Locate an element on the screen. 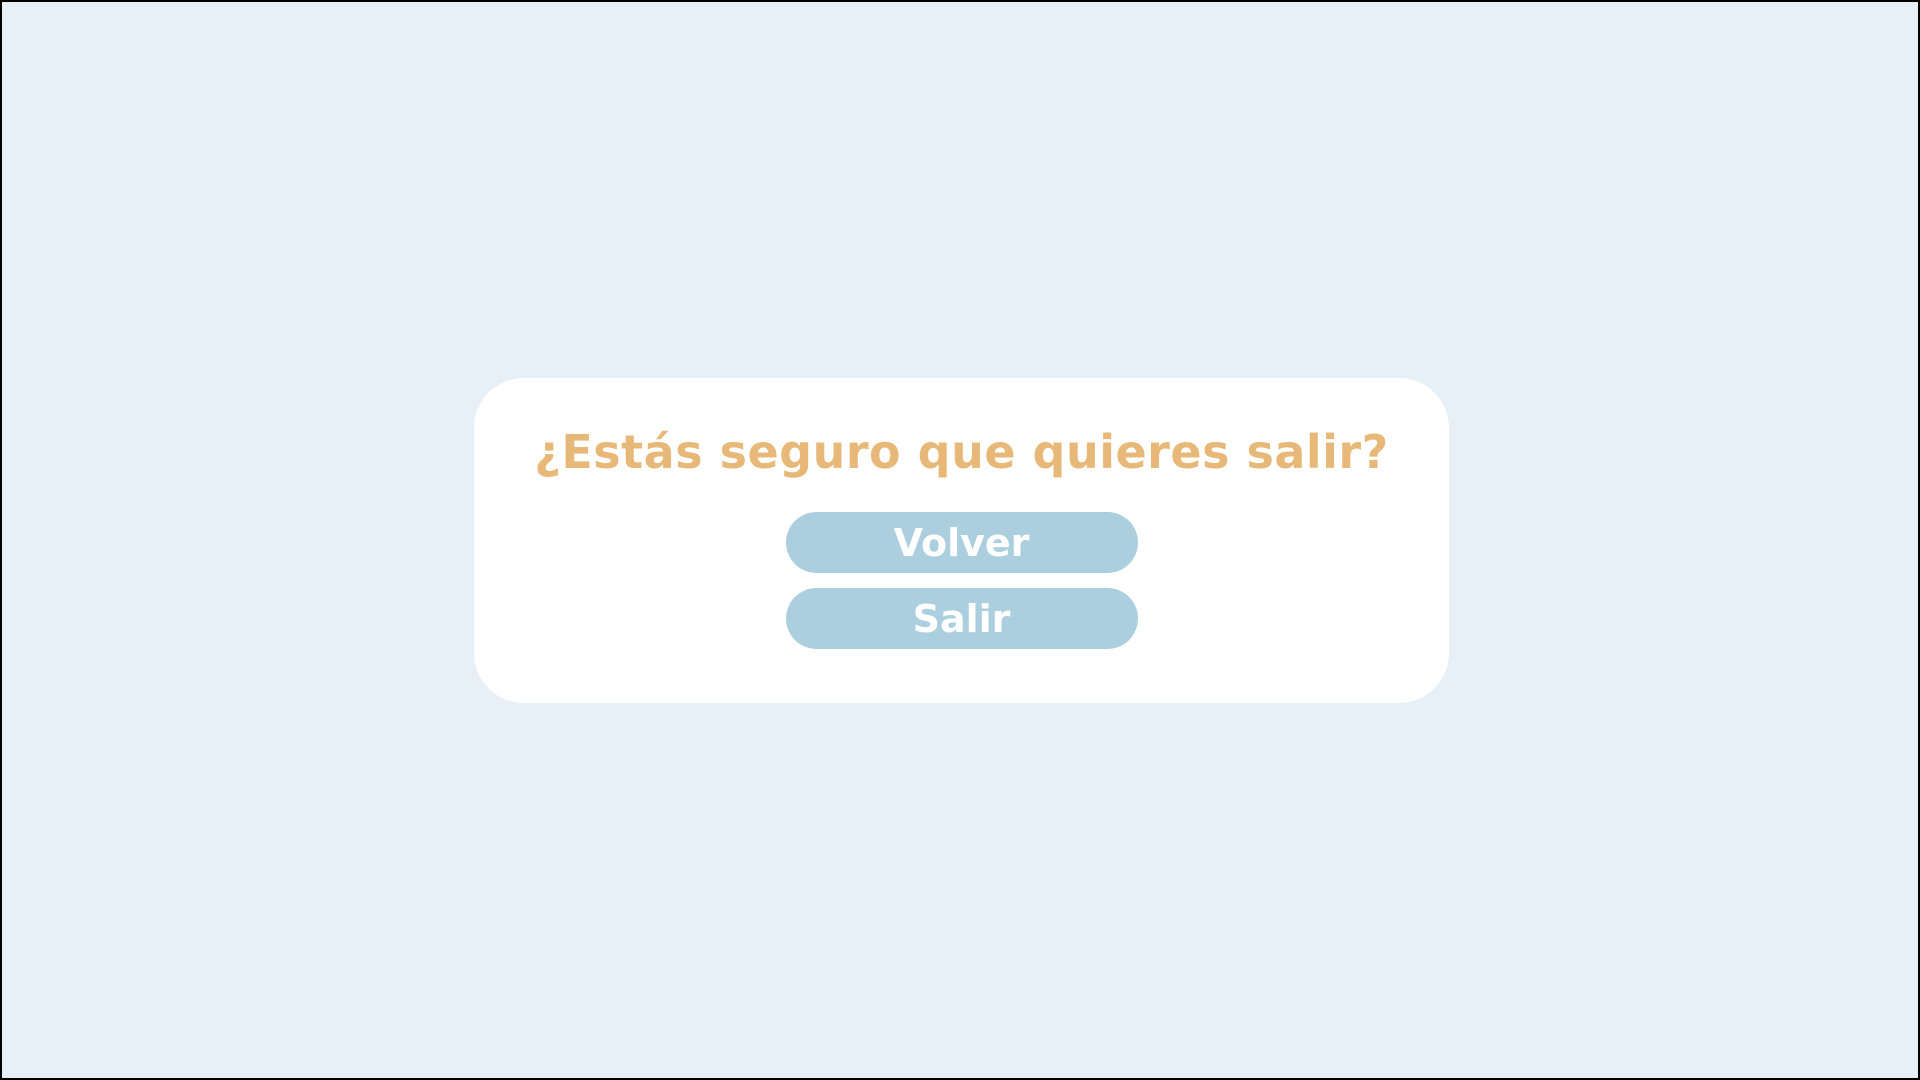 The width and height of the screenshot is (1920, 1080). exit-button: Salir is located at coordinates (961, 618).